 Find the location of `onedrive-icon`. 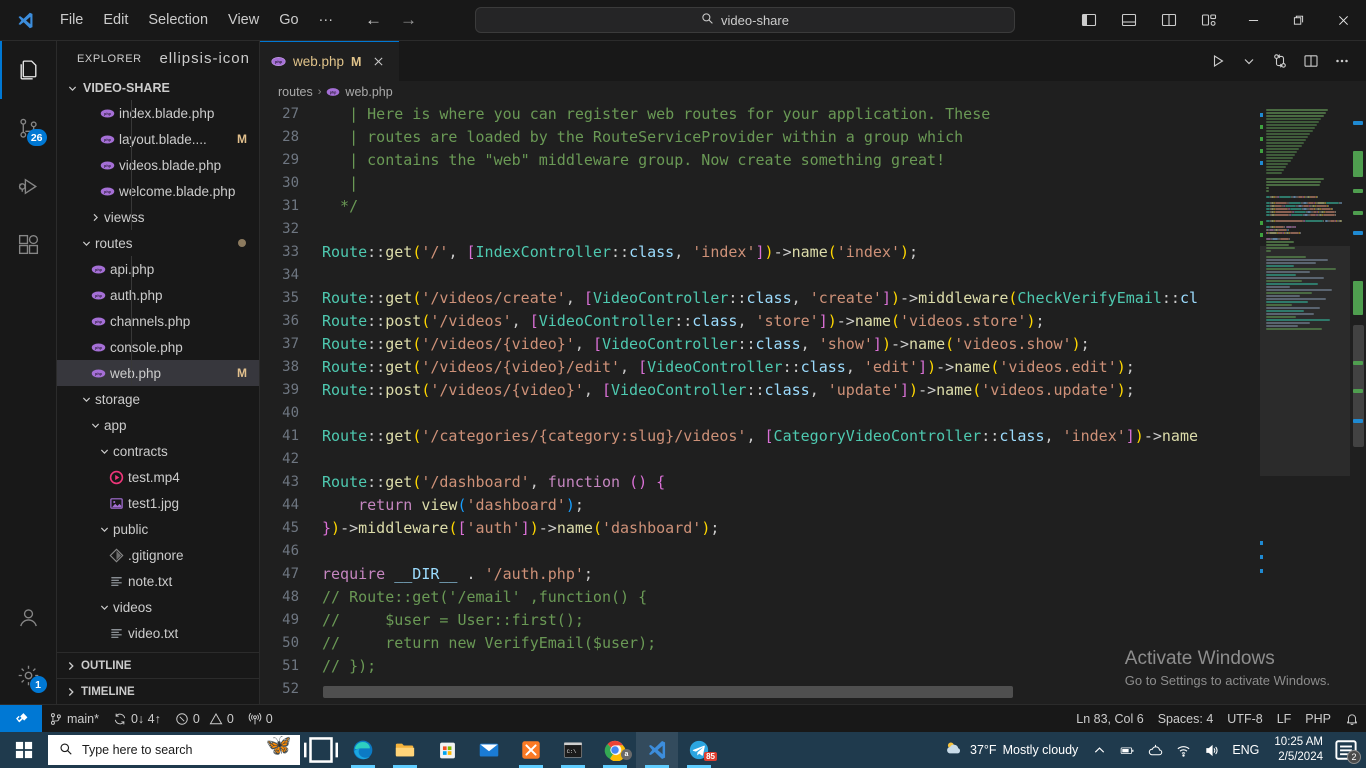

onedrive-icon is located at coordinates (1155, 750).